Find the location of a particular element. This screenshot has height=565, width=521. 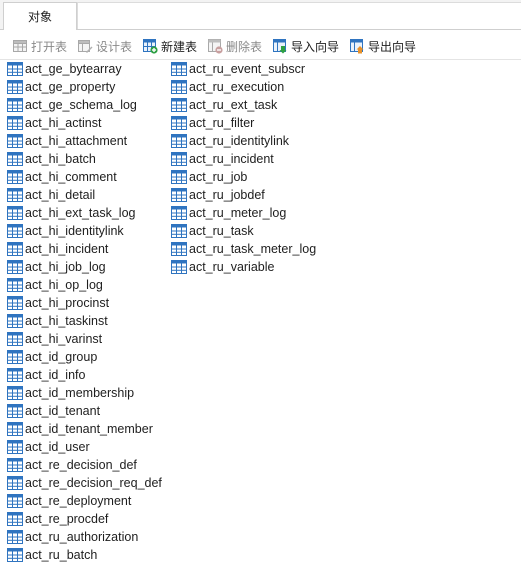

table-item-label: act_ru_filter is located at coordinates (222, 123).